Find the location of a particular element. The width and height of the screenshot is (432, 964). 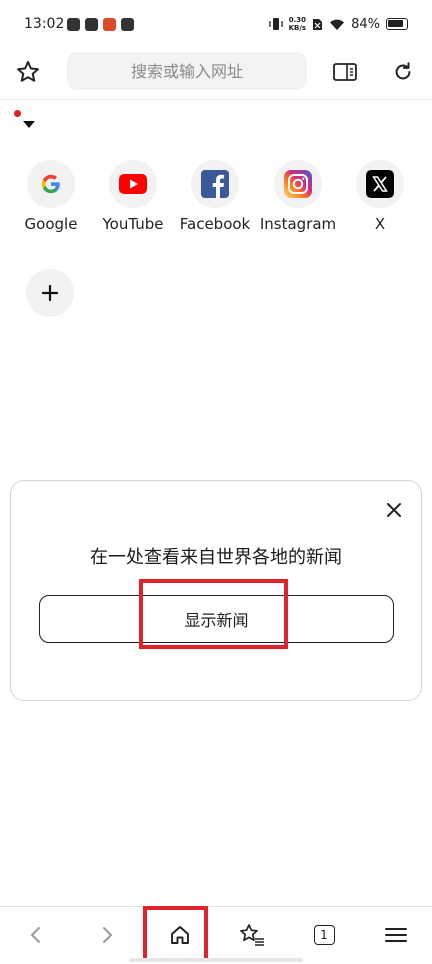

chevron-left-icon is located at coordinates (35, 935).